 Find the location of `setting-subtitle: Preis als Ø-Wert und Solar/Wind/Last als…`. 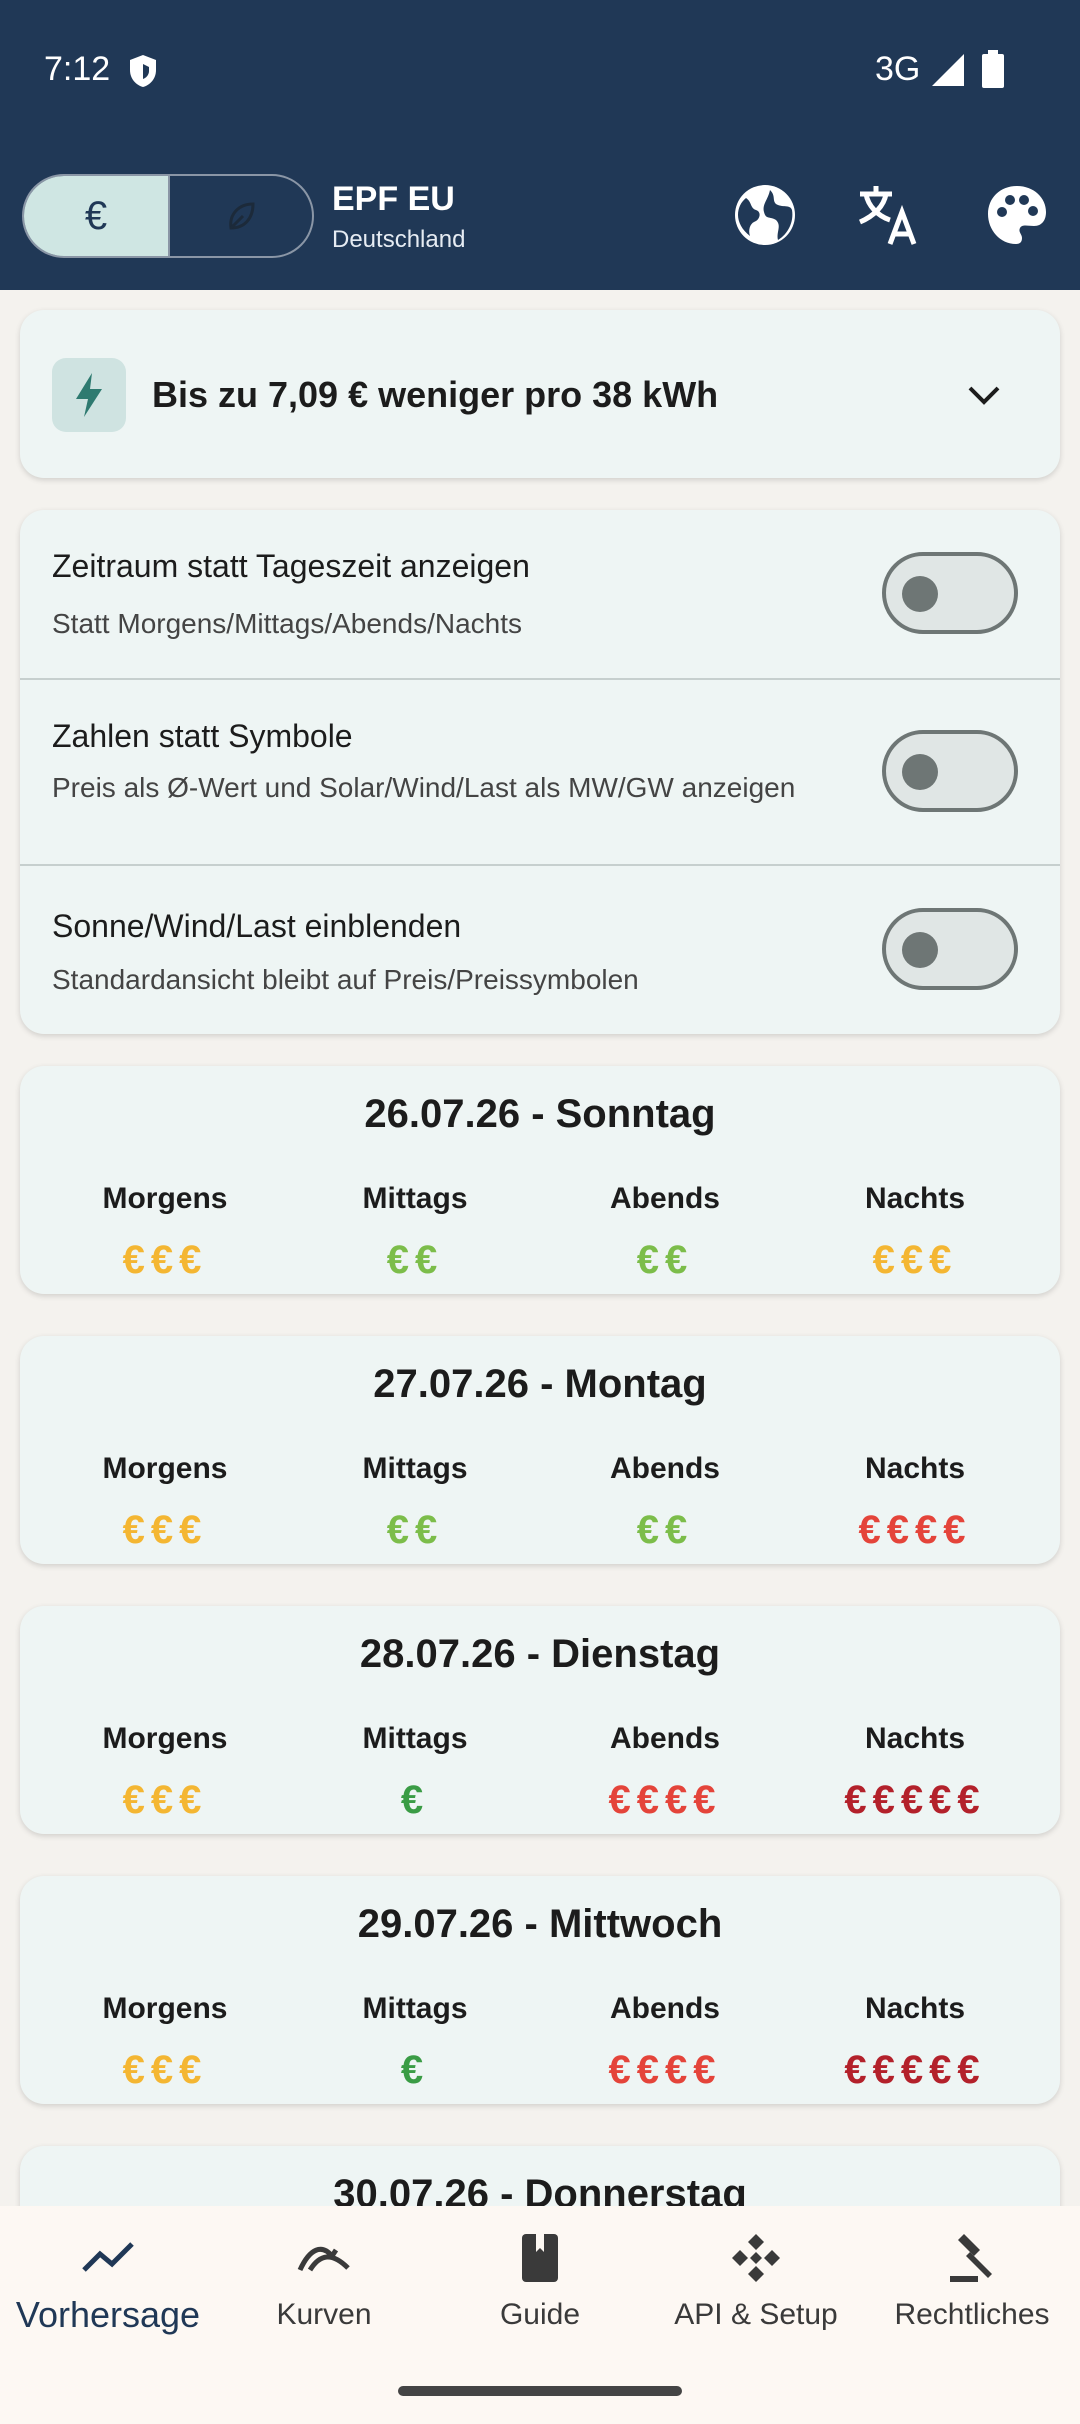

setting-subtitle: Preis als Ø-Wert und Solar/Wind/Last als… is located at coordinates (424, 787).